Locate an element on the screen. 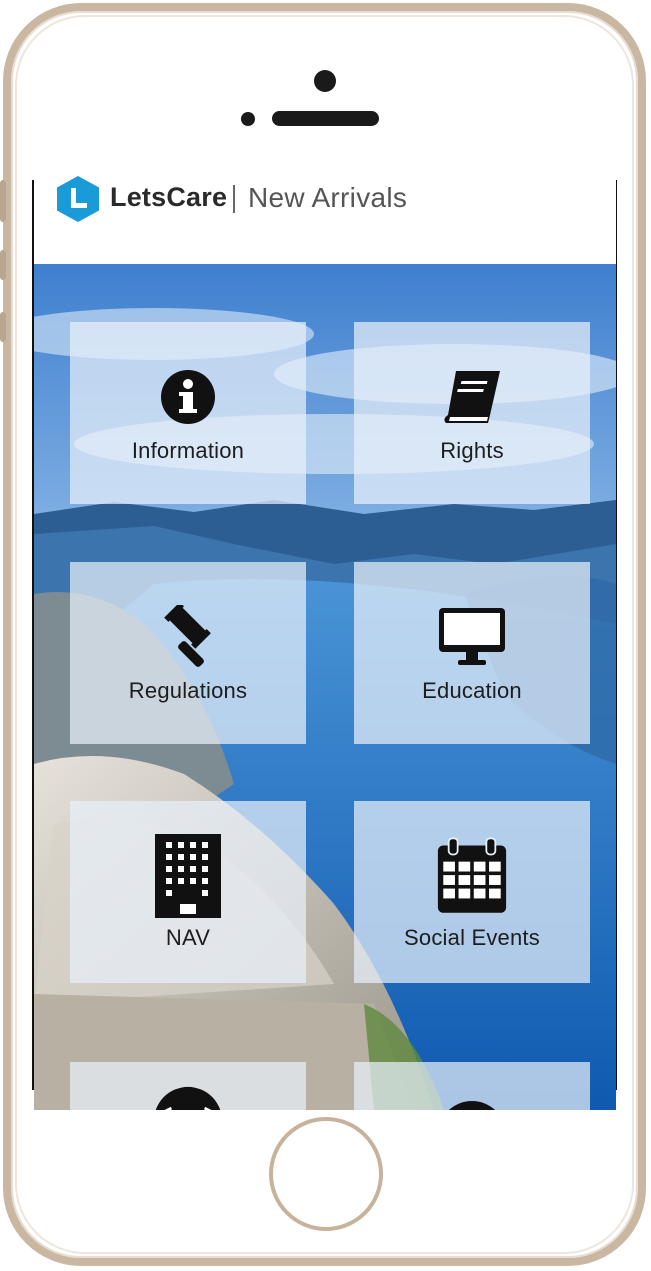 This screenshot has height=1271, width=651. tile-information: Information is located at coordinates (188, 413).